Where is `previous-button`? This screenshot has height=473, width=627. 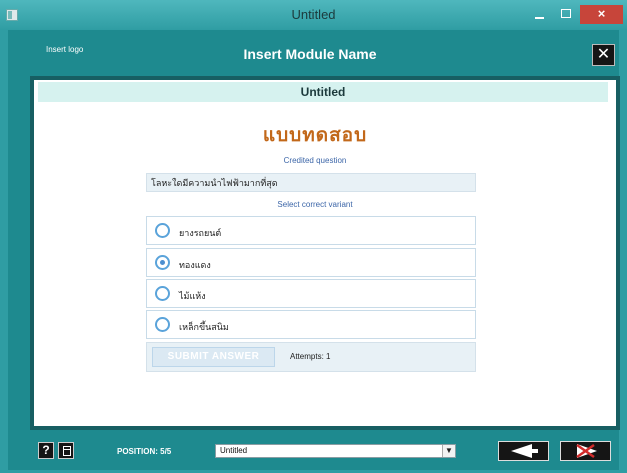
previous-button is located at coordinates (523, 451).